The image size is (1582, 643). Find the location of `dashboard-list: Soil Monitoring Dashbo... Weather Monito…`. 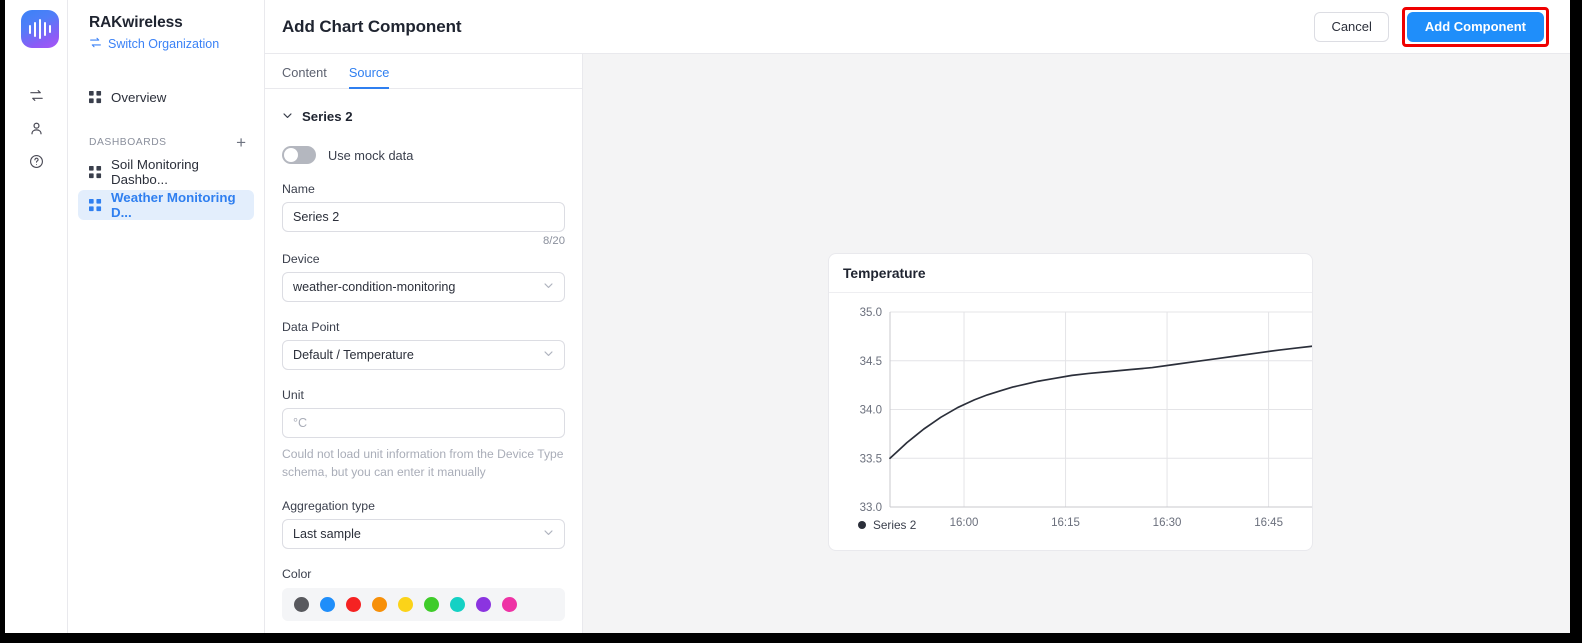

dashboard-list: Soil Monitoring Dashbo... Weather Monito… is located at coordinates (166, 188).